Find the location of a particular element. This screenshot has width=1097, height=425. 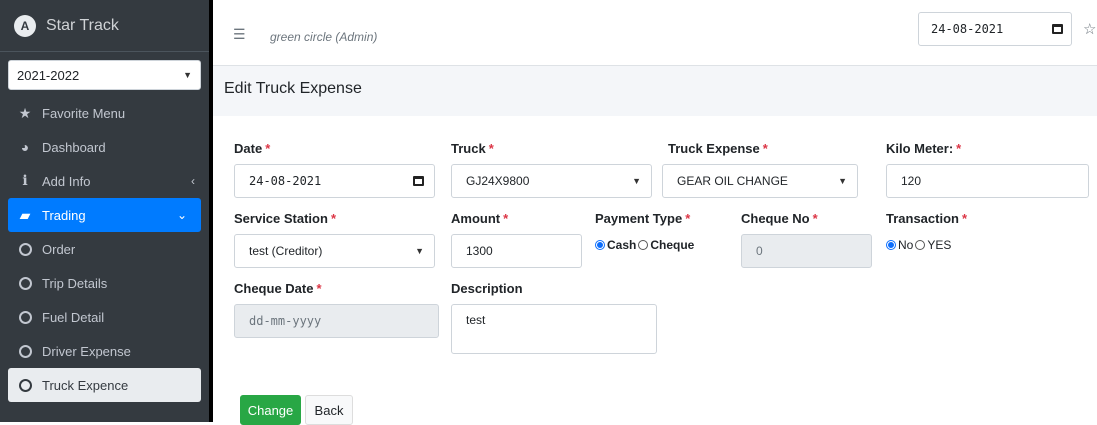

payment-cheque-radio is located at coordinates (643, 245).